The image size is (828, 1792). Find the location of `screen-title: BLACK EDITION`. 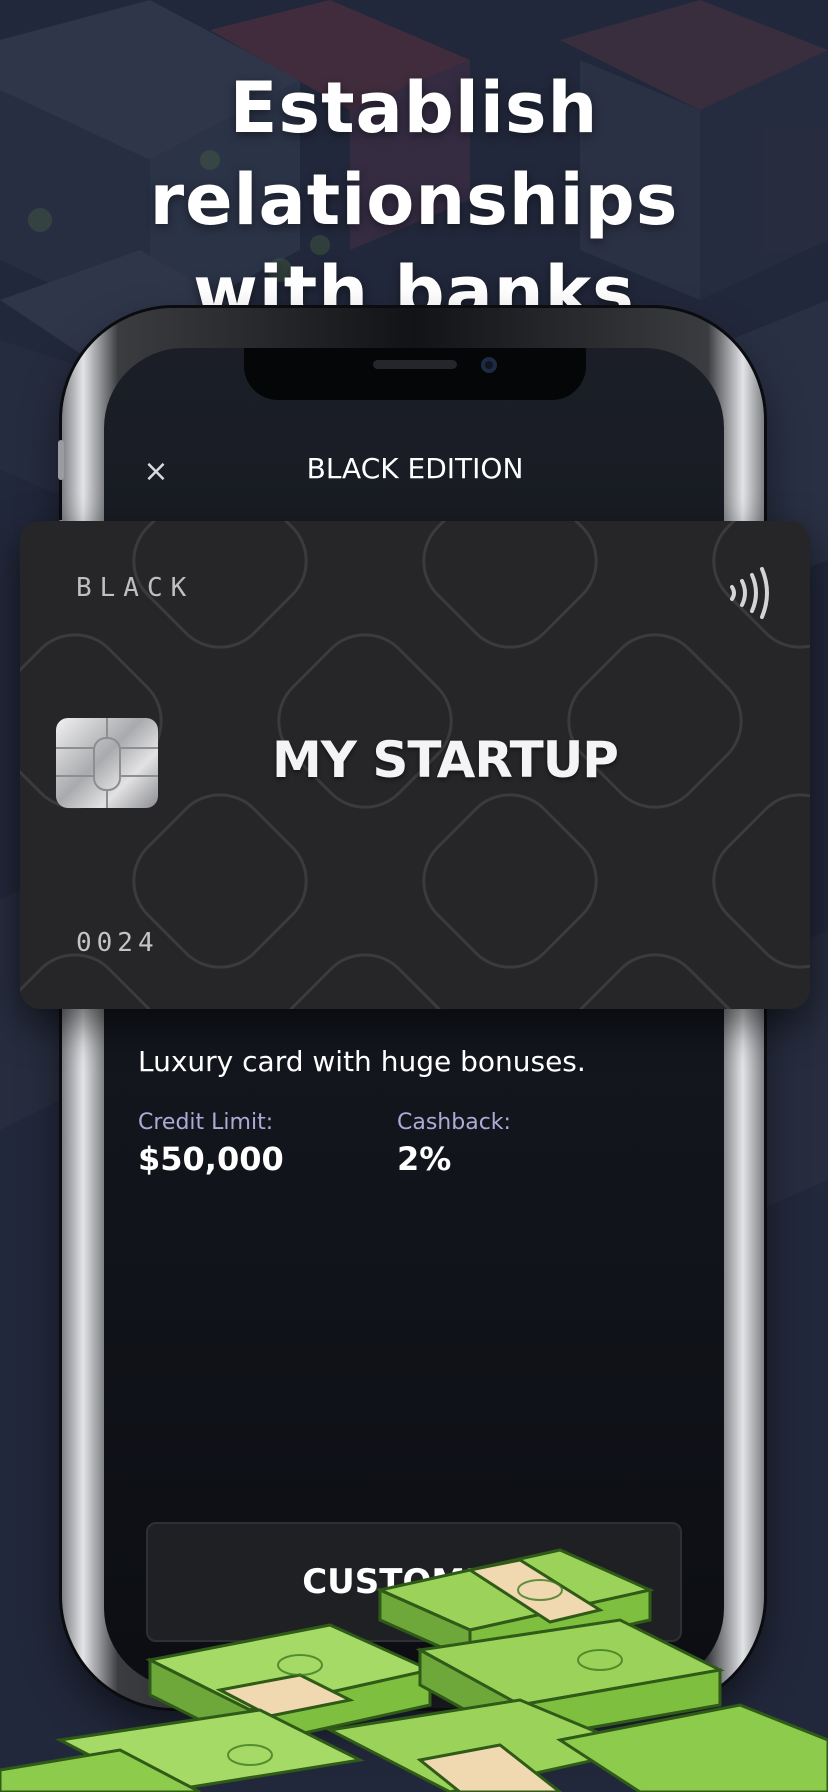

screen-title: BLACK EDITION is located at coordinates (415, 468).